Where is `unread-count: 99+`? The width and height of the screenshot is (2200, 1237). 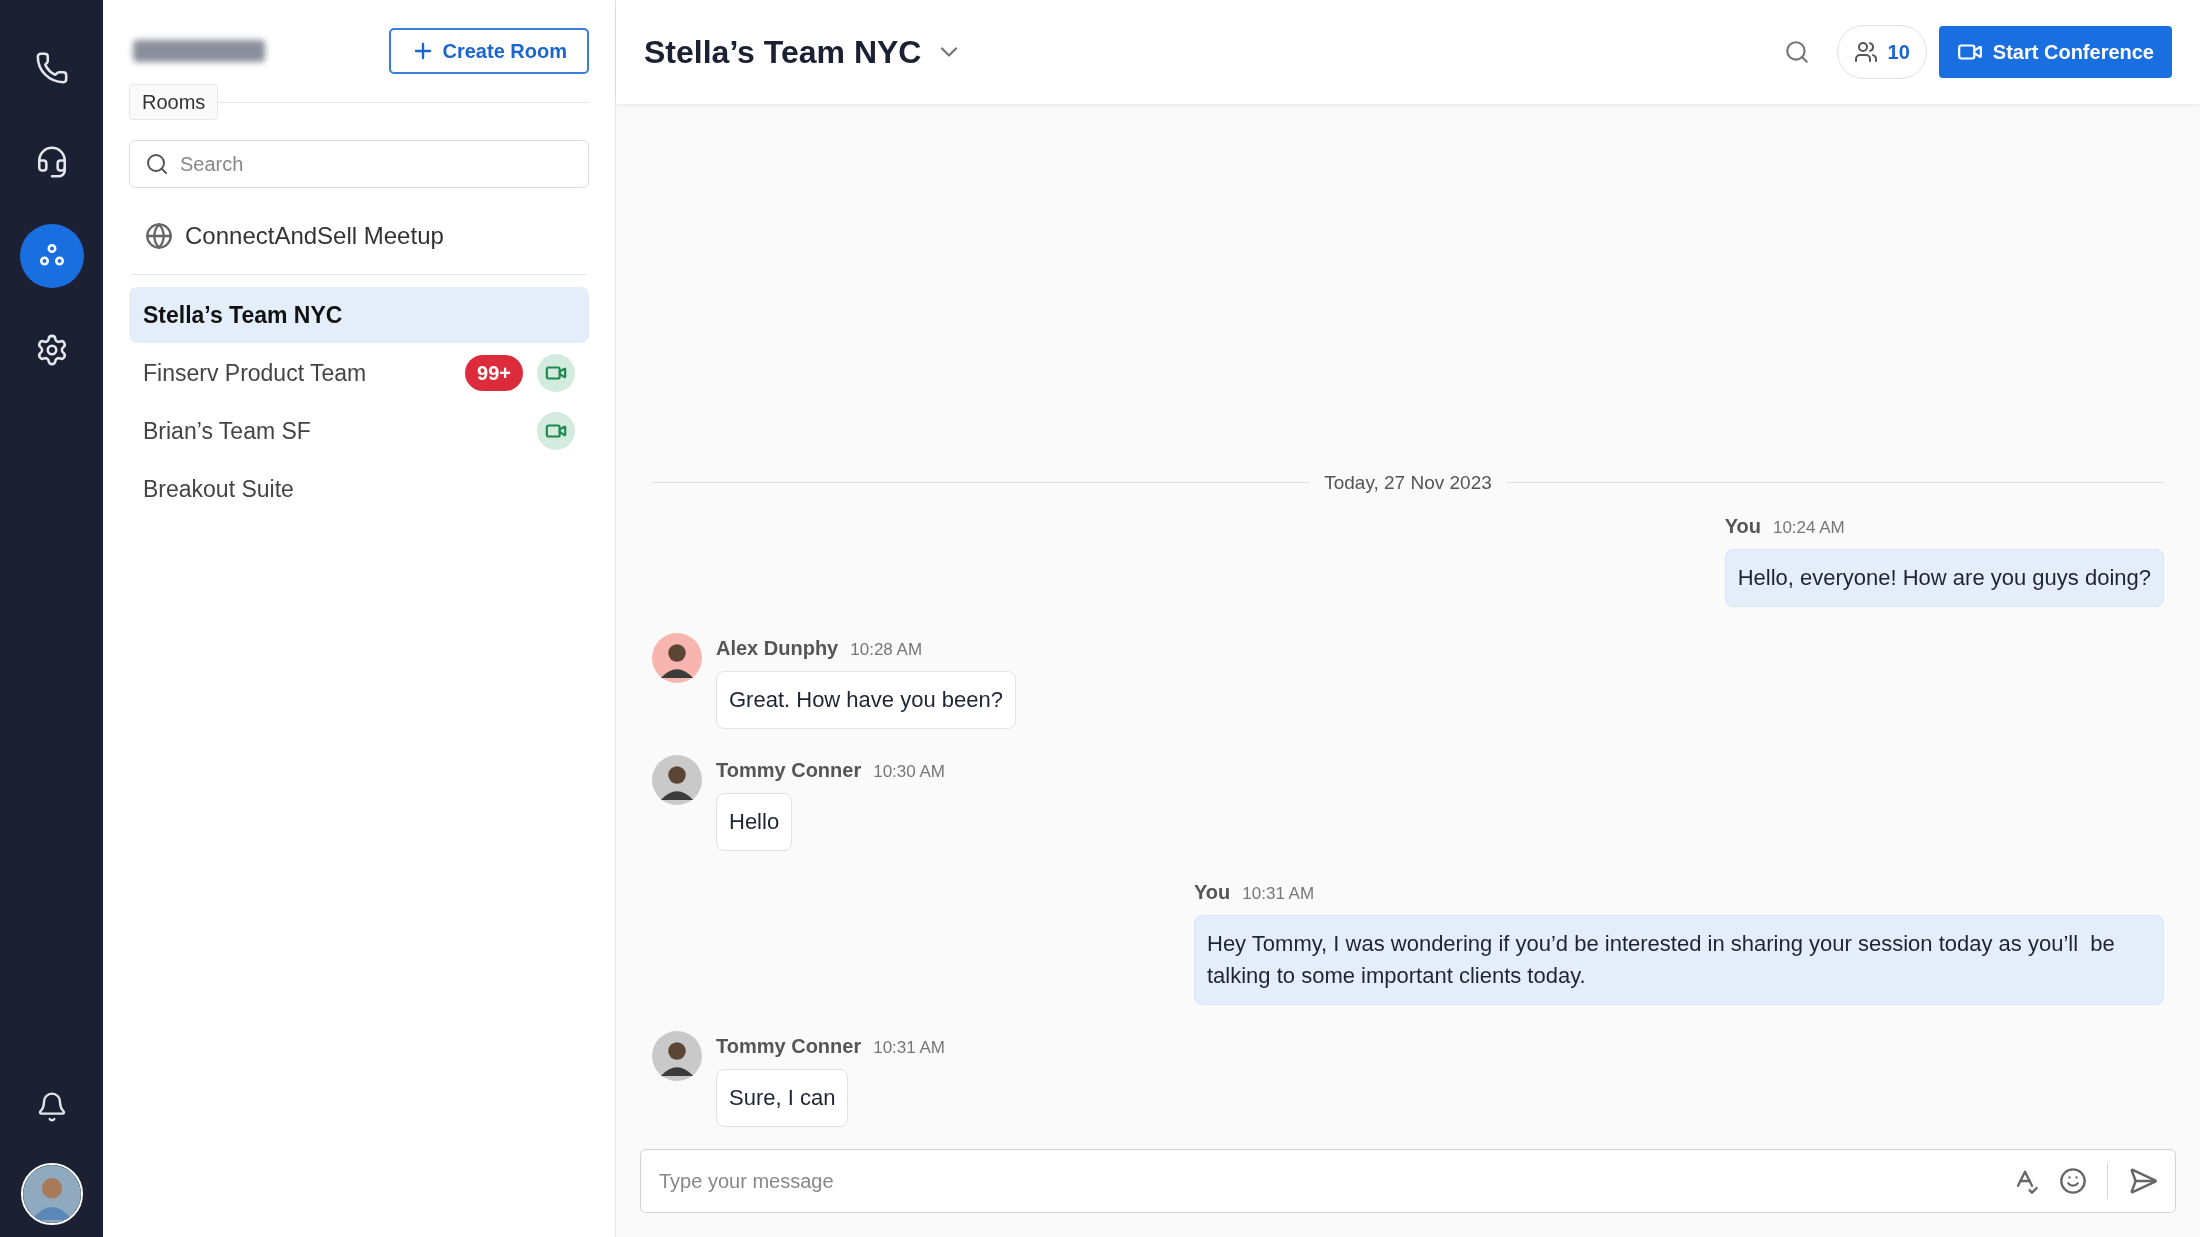
unread-count: 99+ is located at coordinates (494, 373).